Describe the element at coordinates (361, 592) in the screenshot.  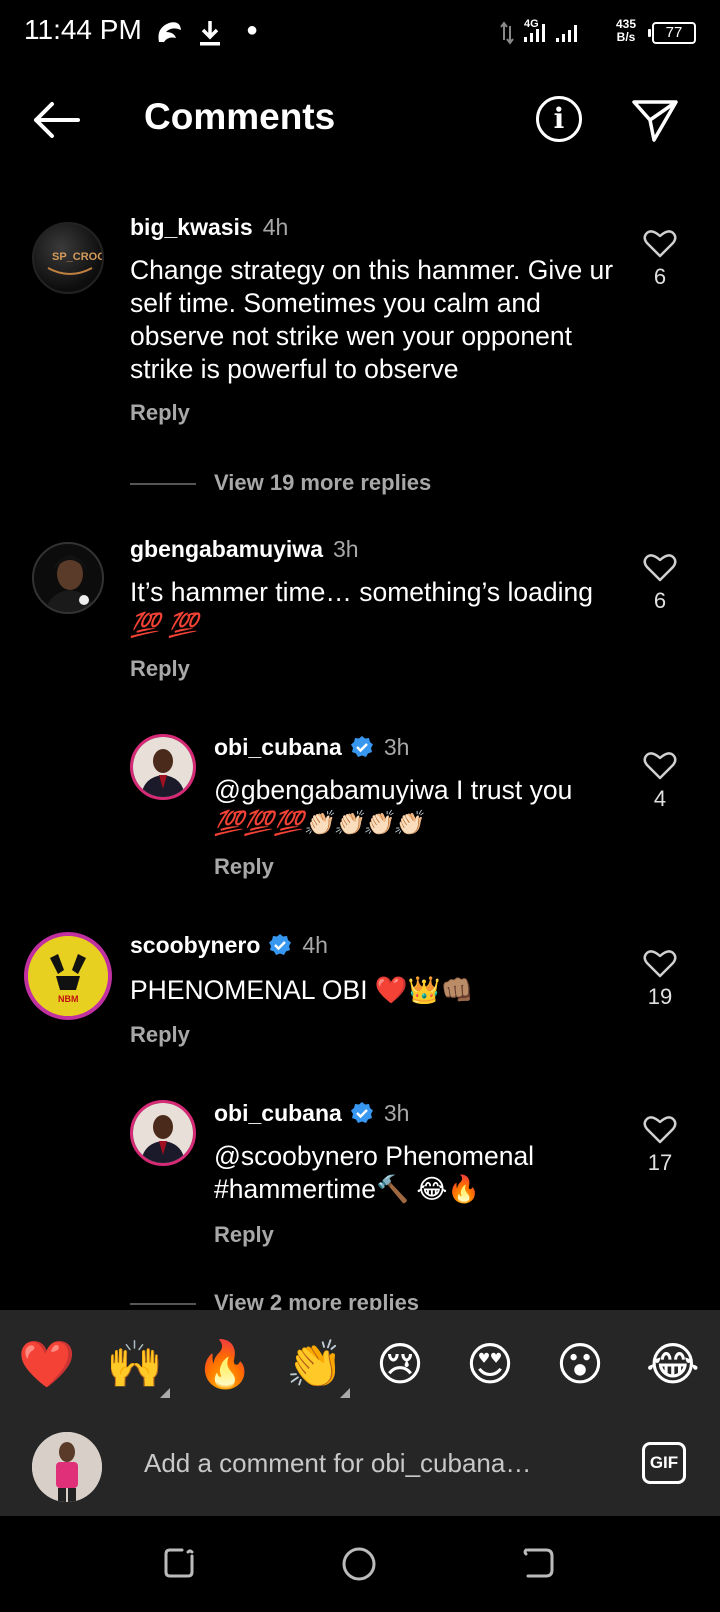
I see `comment-text-line: It’s hammer time… something’s loading` at that location.